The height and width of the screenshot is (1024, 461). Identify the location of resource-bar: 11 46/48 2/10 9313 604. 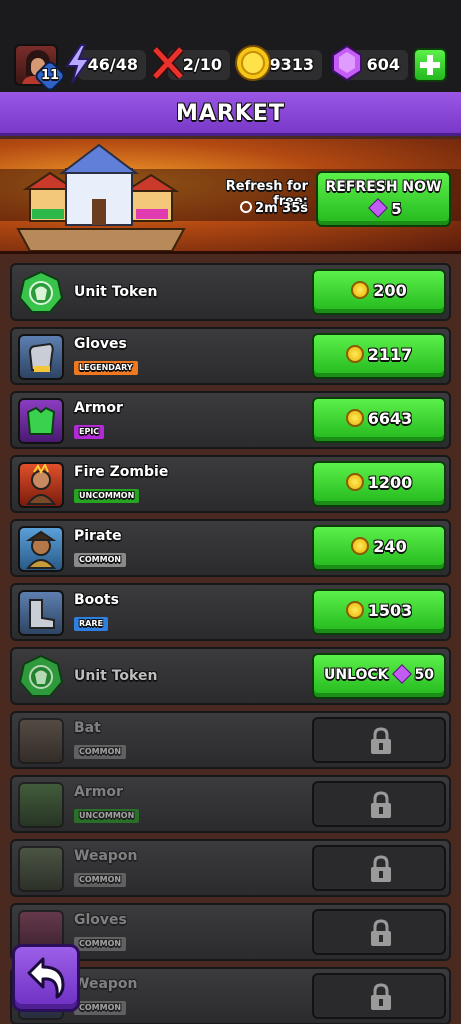
(230, 46).